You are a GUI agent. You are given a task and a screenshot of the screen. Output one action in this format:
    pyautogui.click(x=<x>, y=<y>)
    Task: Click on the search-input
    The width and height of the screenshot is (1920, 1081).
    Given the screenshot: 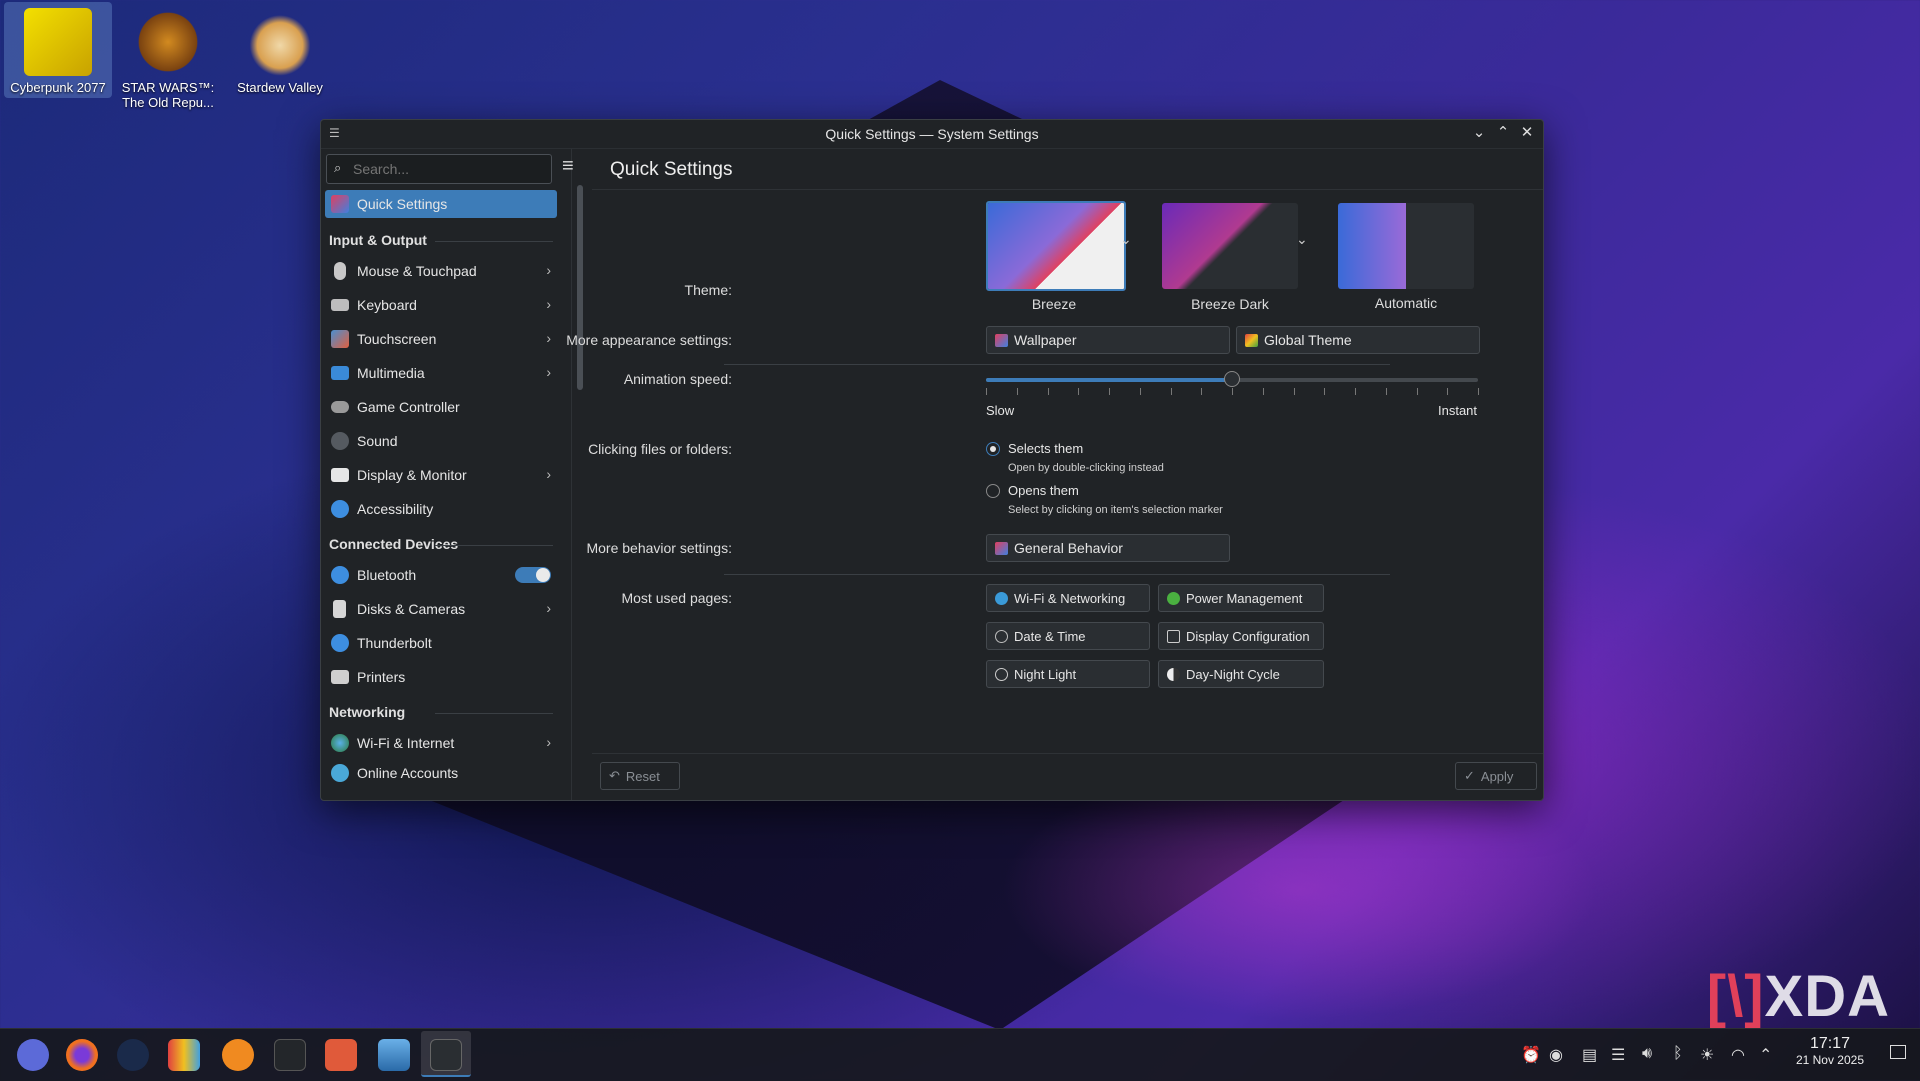 What is the action you would take?
    pyautogui.click(x=448, y=169)
    